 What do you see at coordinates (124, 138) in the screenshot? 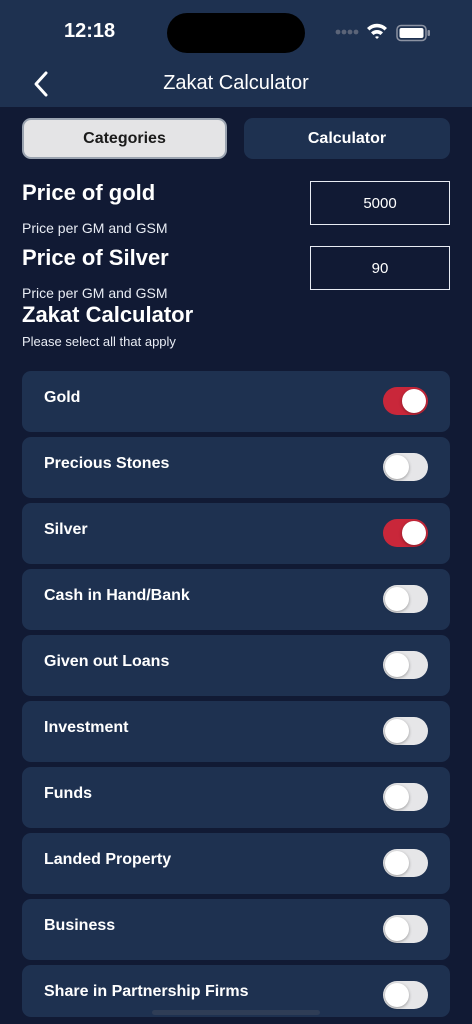
I see `tab-categories: Categories` at bounding box center [124, 138].